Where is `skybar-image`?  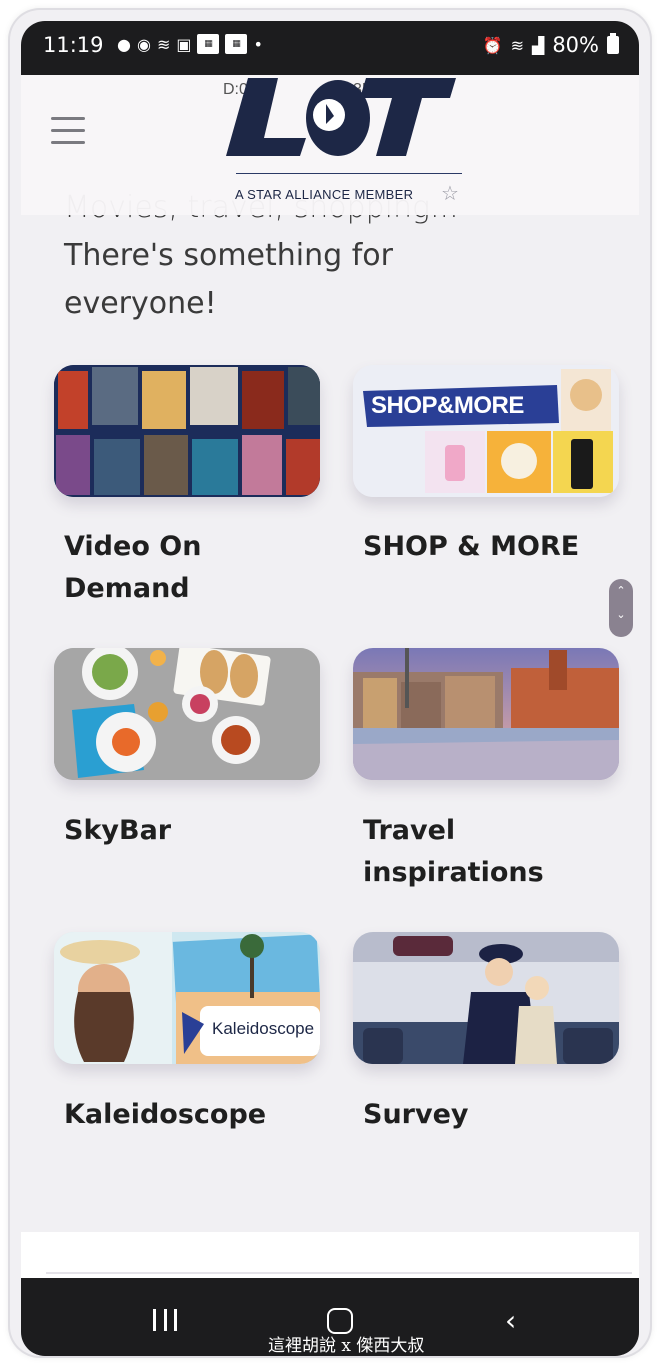
skybar-image is located at coordinates (187, 714).